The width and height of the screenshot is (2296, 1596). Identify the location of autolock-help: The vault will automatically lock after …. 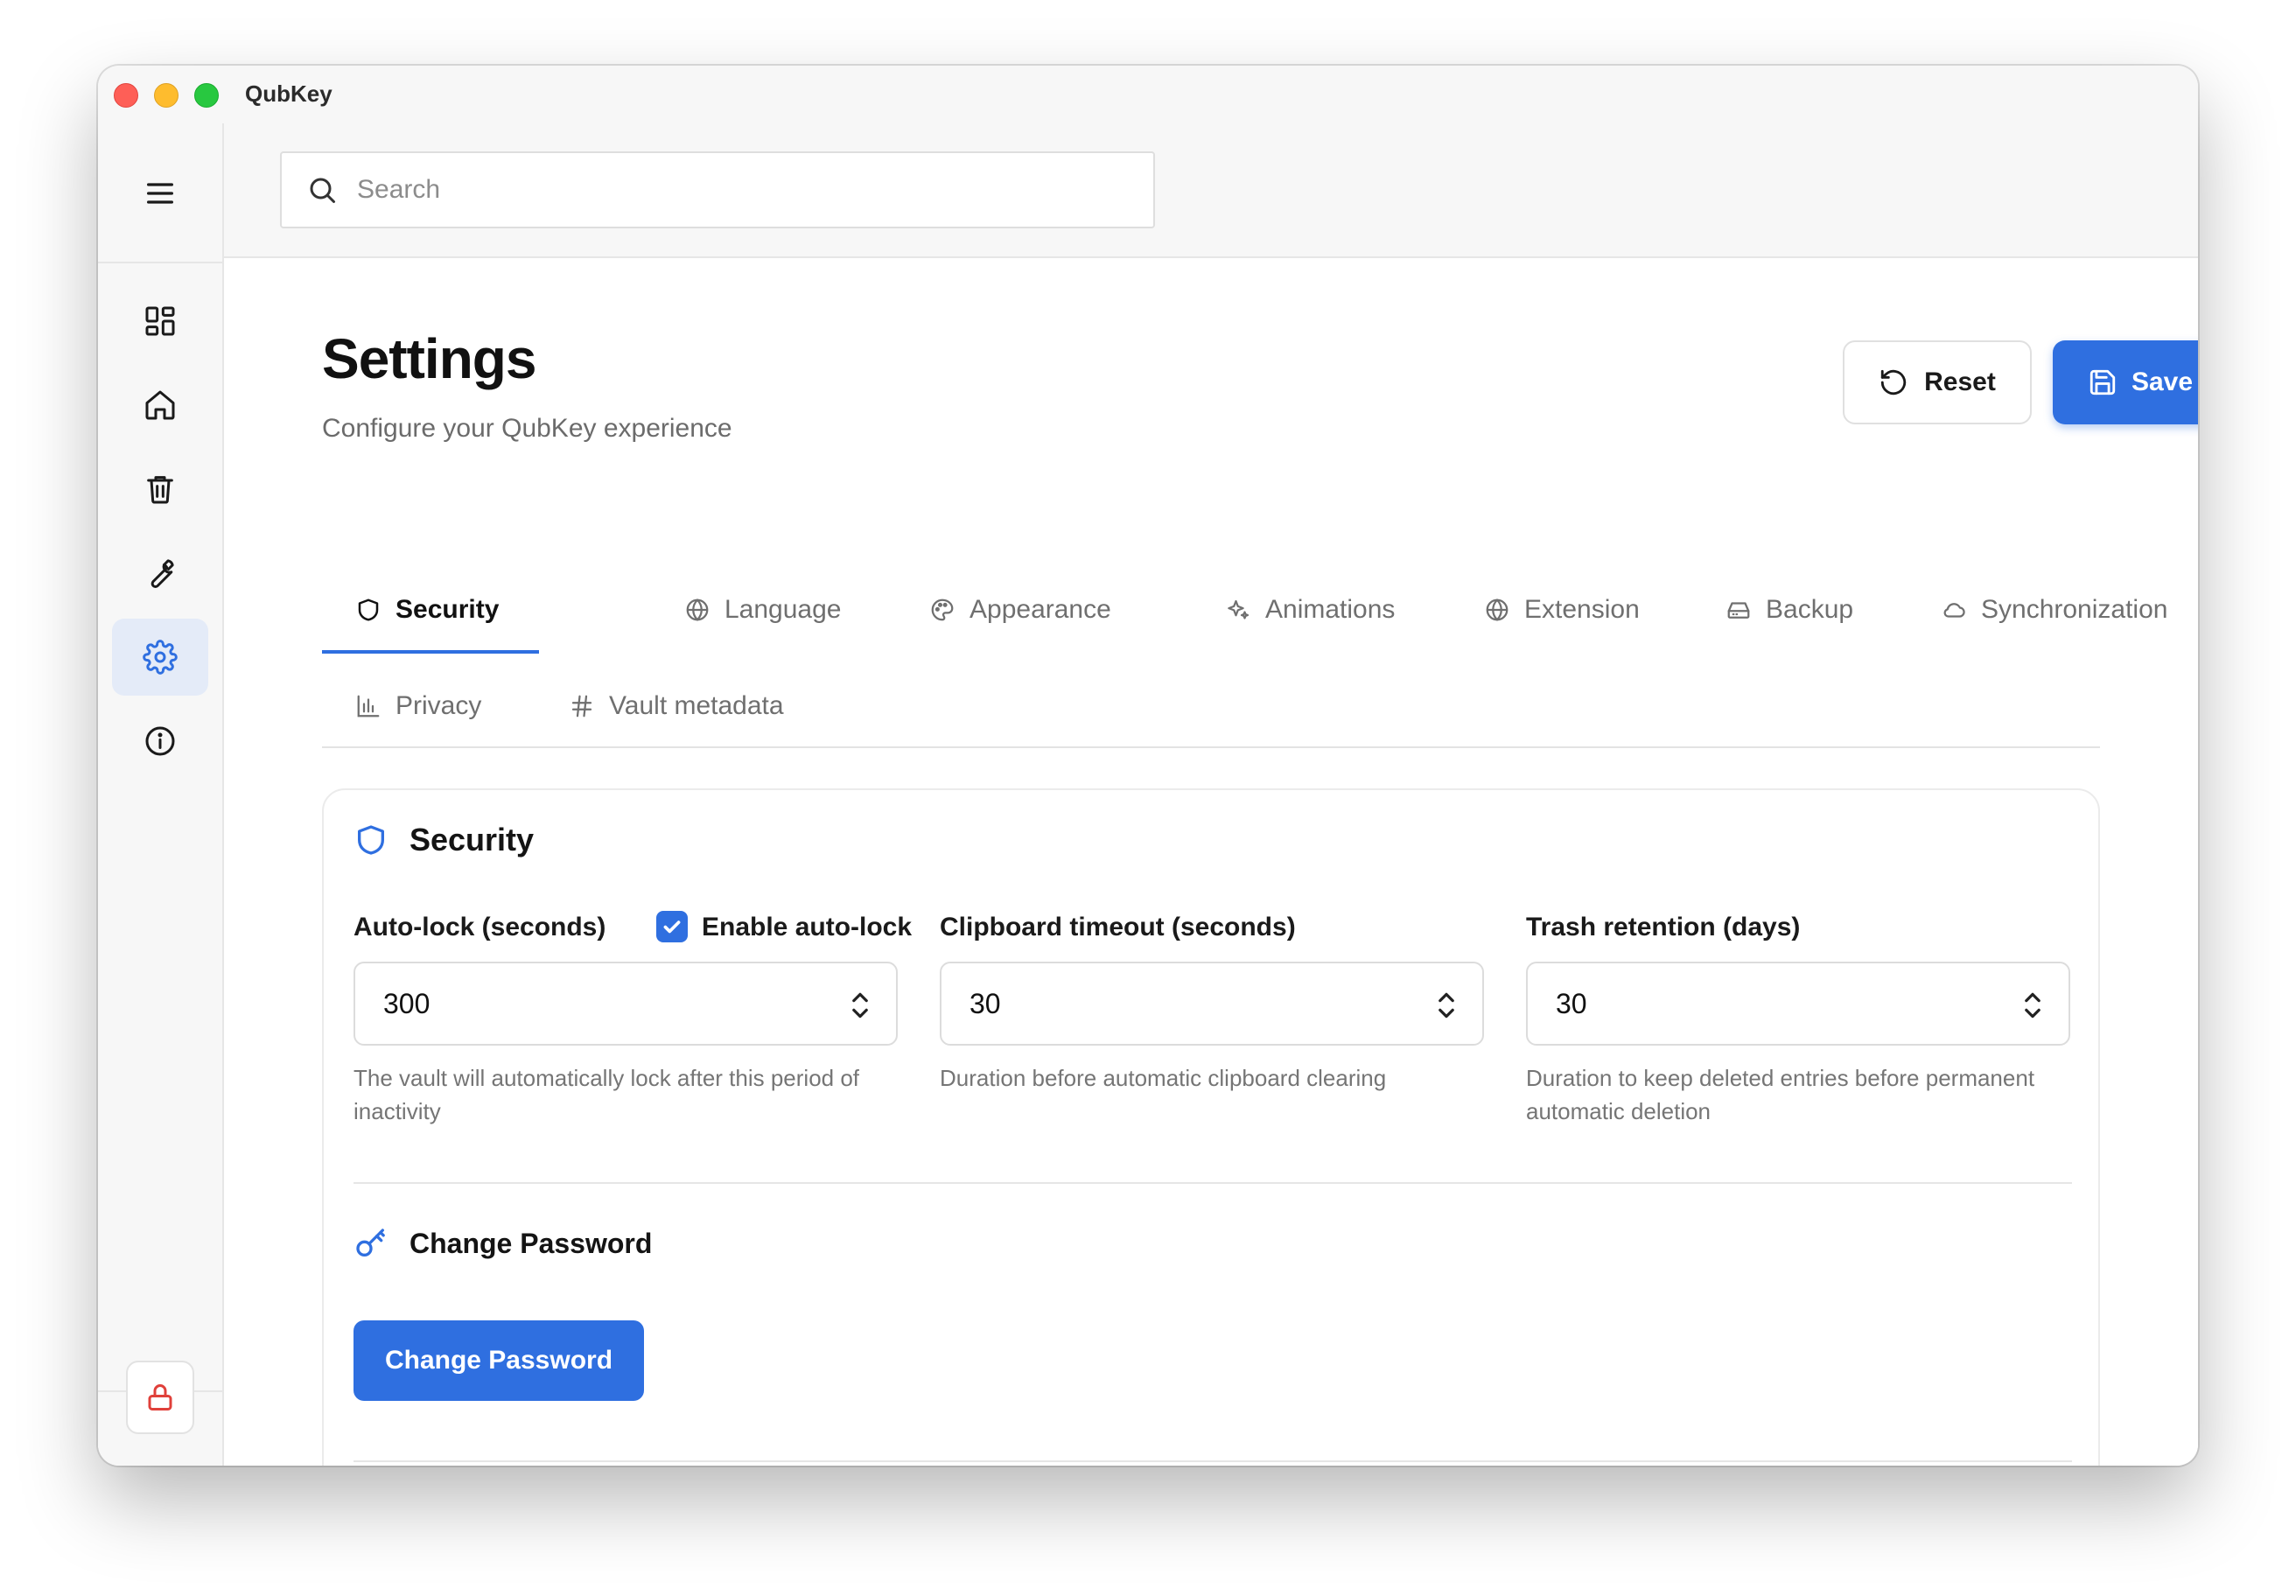
(607, 1094).